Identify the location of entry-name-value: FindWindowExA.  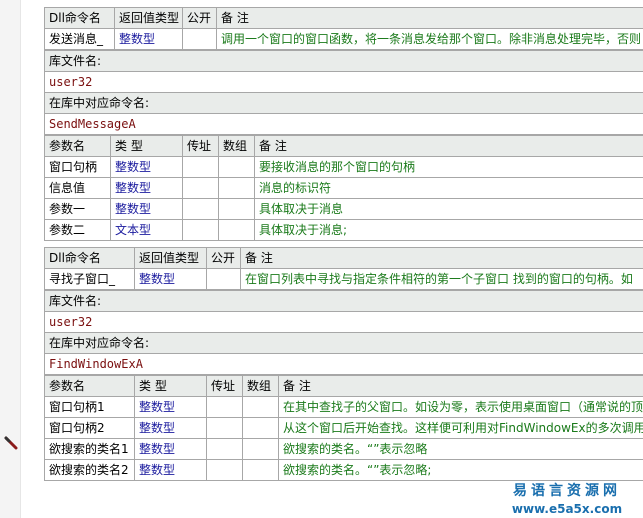
(343, 364).